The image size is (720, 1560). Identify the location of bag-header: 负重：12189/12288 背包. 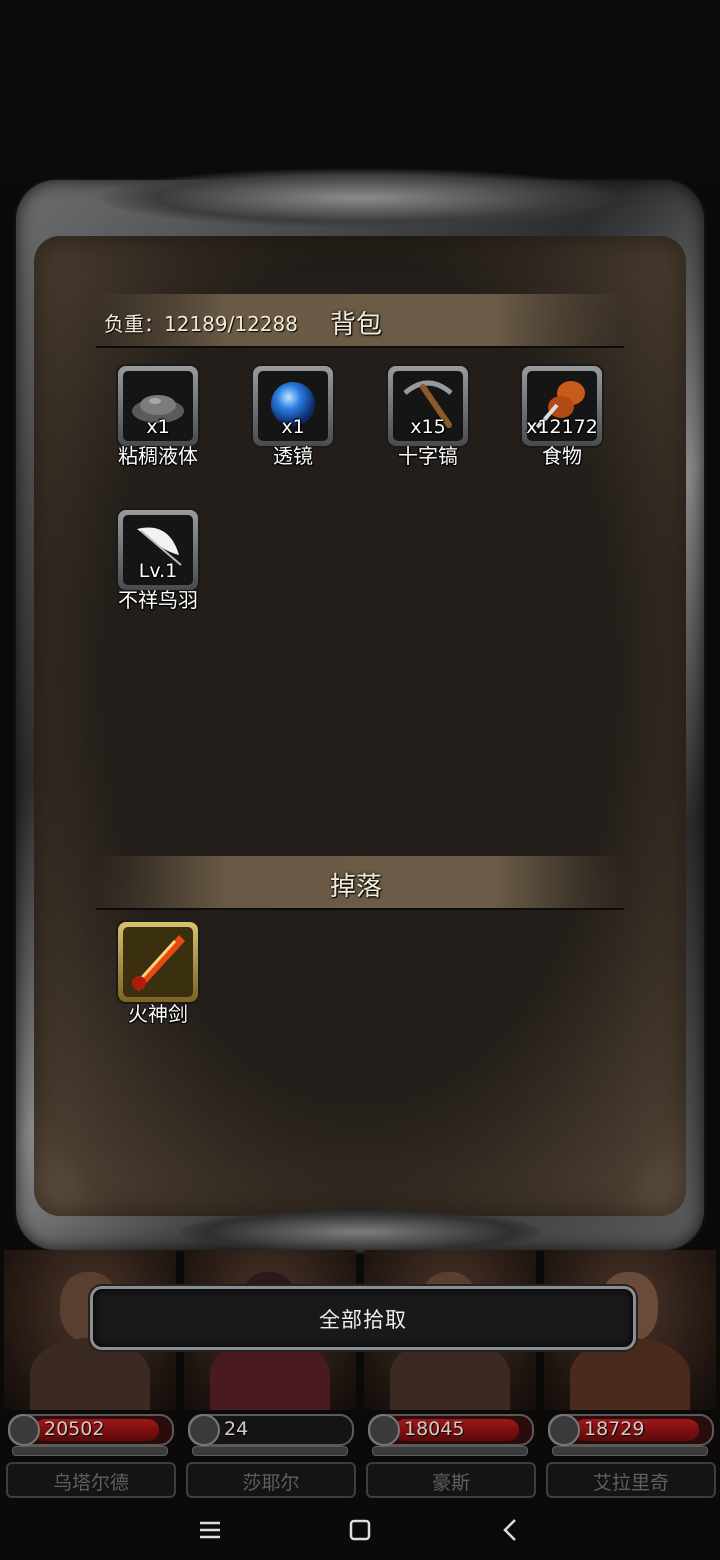
(360, 321).